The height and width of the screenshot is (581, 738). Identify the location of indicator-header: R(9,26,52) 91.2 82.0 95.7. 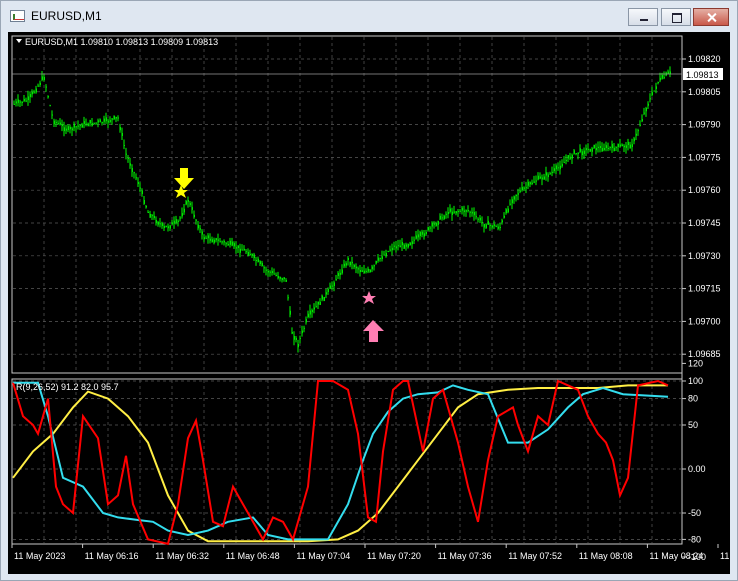
(67, 387).